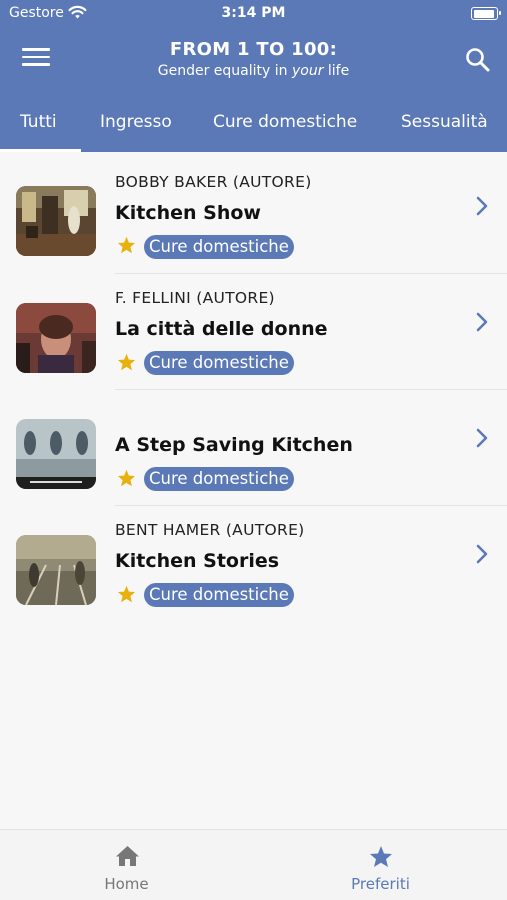 This screenshot has height=900, width=507. I want to click on page-title: FROM 1 TO 100:, so click(253, 49).